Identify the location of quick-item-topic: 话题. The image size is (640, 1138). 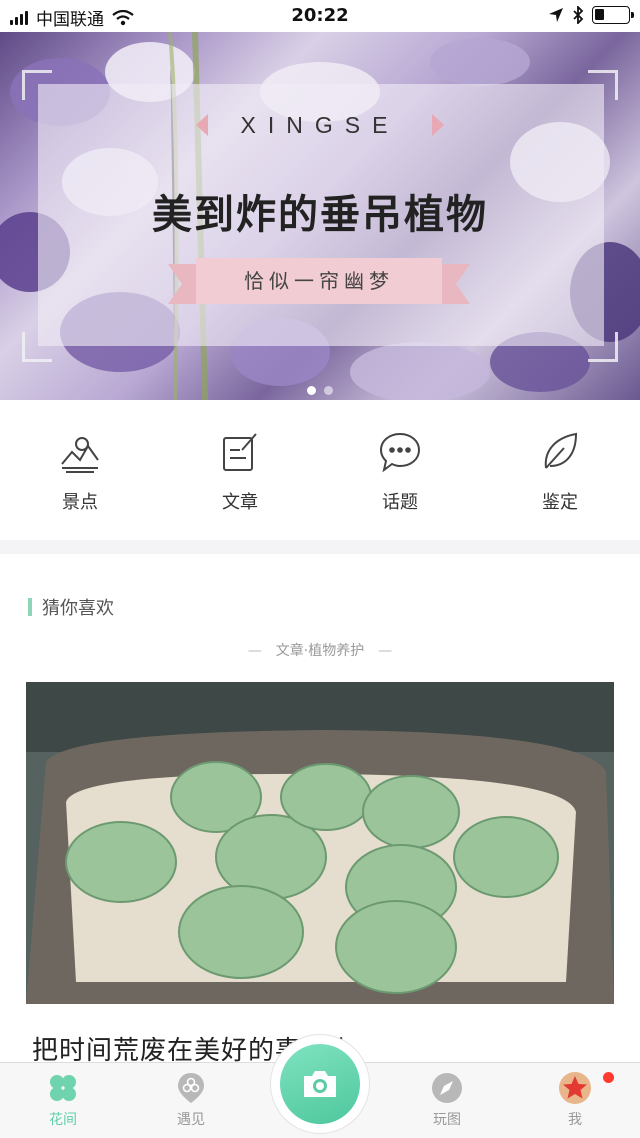
(400, 470).